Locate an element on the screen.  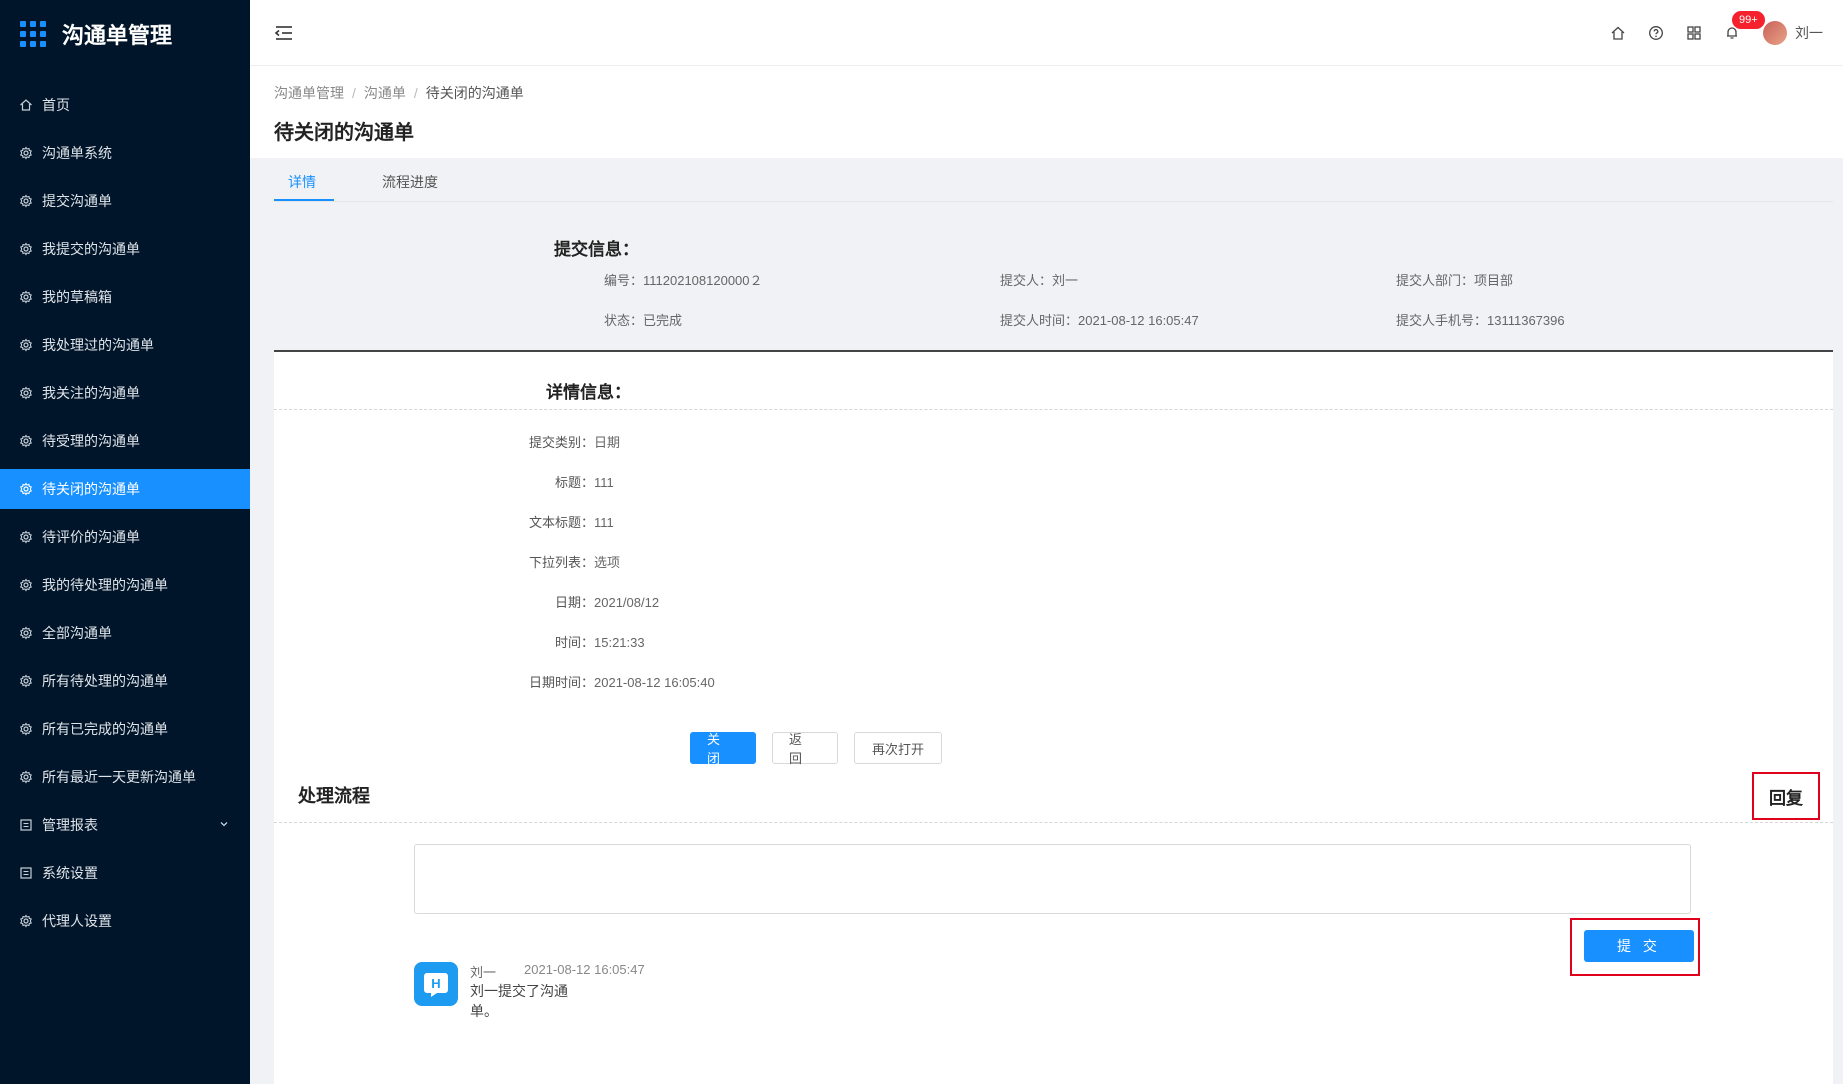
detail-row-label: 时间： is located at coordinates (574, 642).